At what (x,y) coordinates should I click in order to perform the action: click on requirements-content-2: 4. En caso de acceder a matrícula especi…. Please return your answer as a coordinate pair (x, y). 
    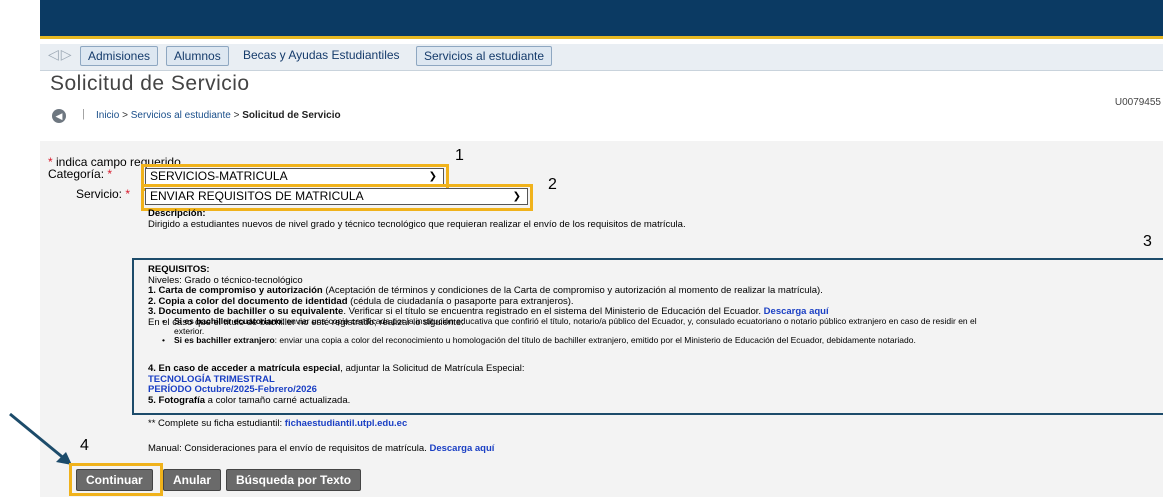
    Looking at the image, I should click on (336, 384).